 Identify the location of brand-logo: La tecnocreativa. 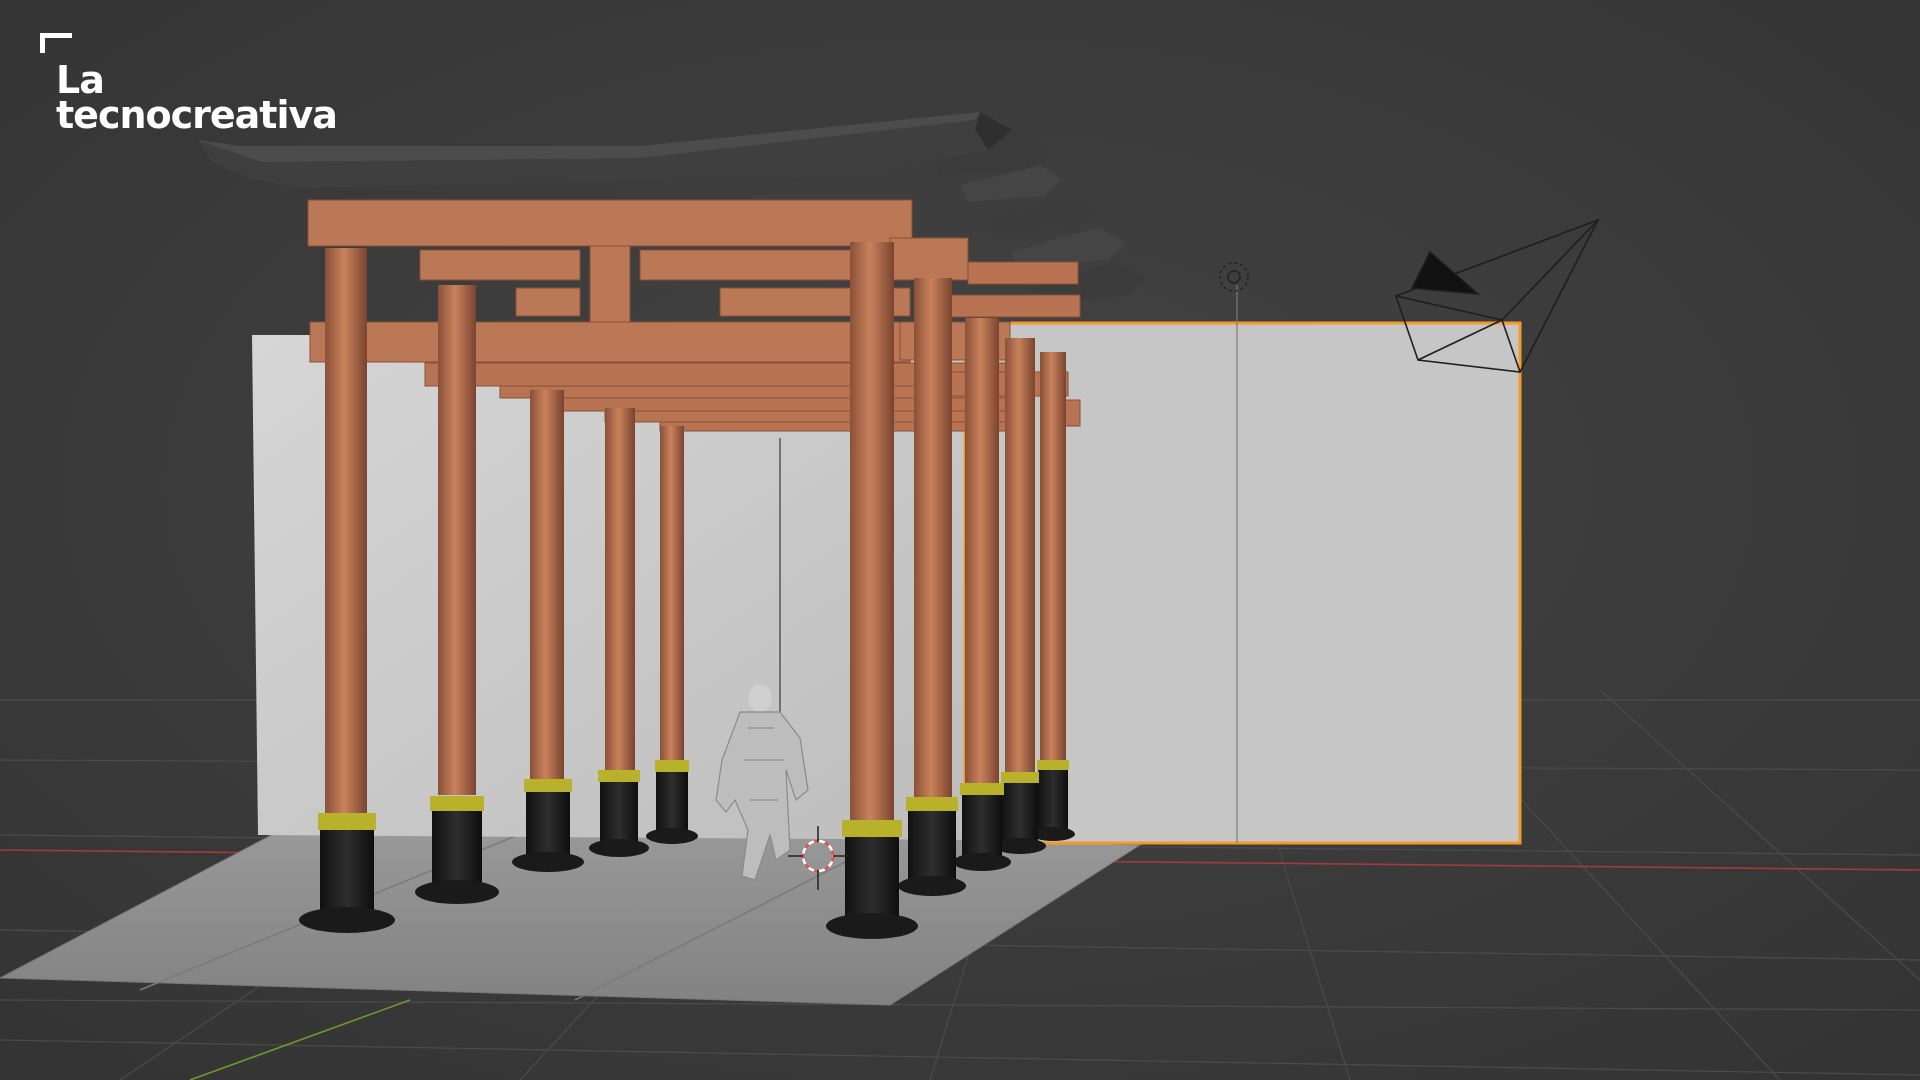
(205, 88).